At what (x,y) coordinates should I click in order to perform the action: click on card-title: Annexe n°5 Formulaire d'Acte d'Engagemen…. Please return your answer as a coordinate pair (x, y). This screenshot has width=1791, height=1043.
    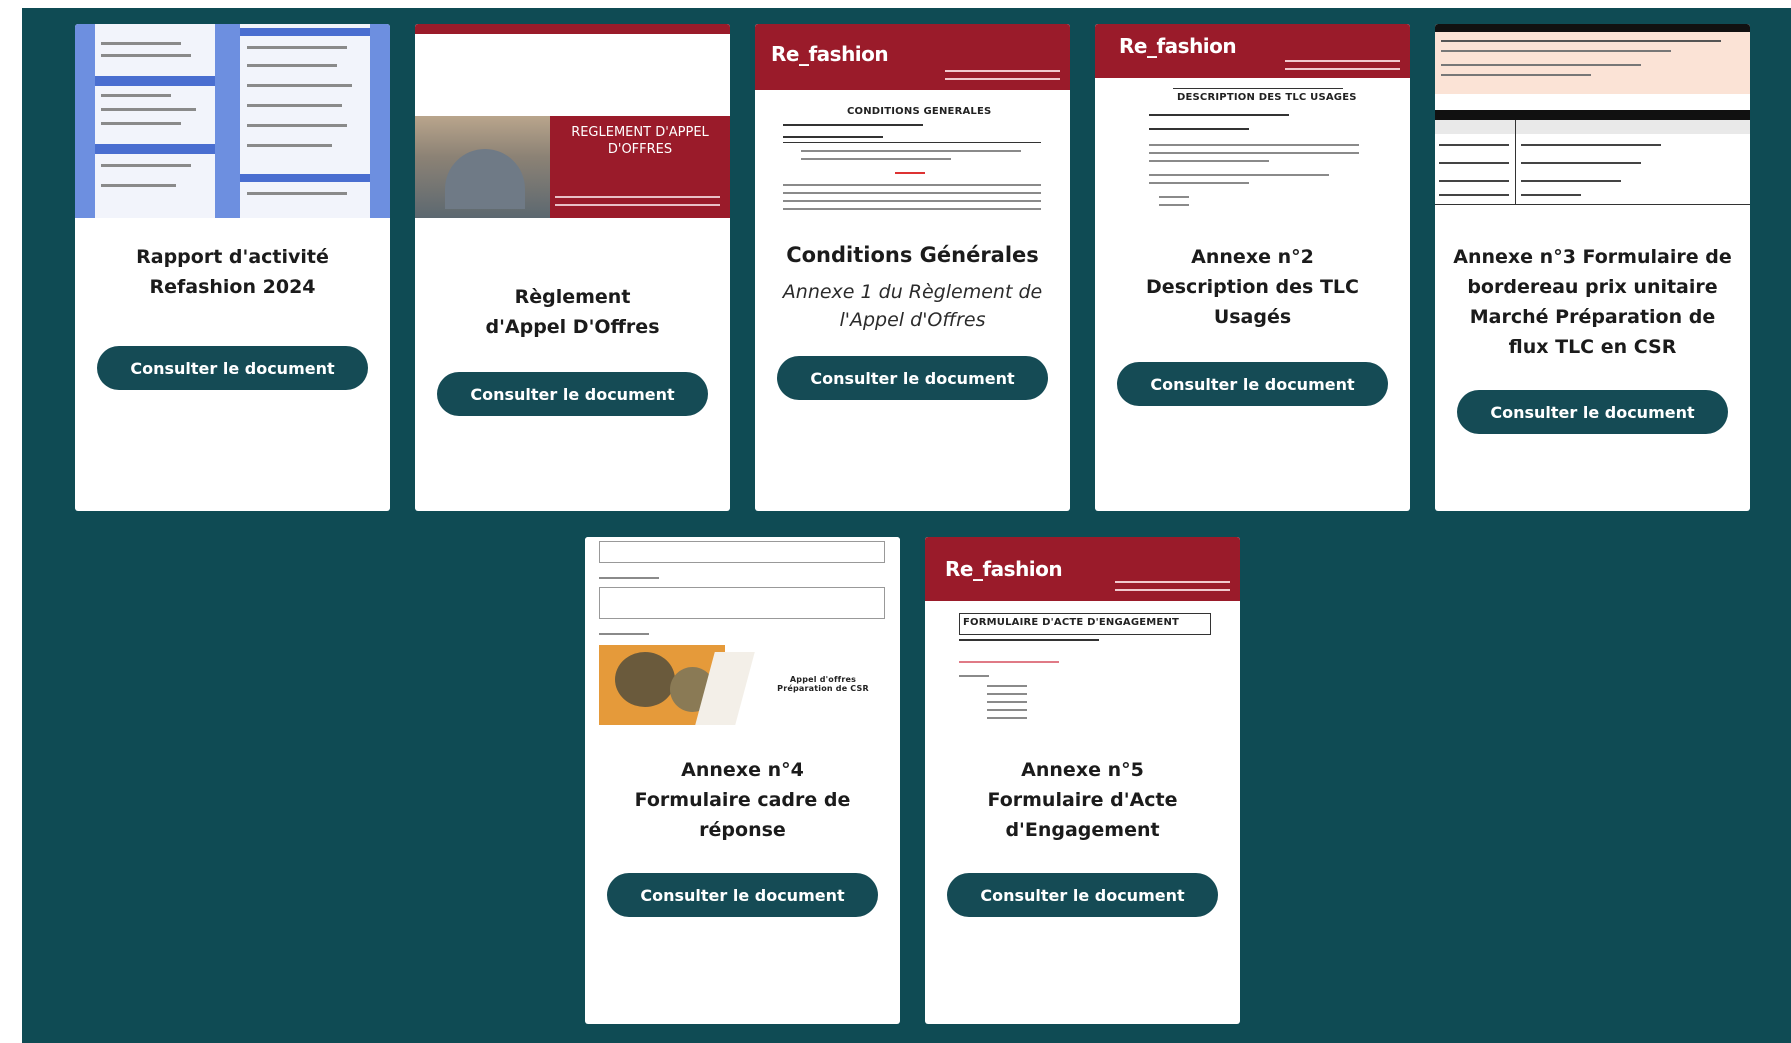
    Looking at the image, I should click on (1082, 800).